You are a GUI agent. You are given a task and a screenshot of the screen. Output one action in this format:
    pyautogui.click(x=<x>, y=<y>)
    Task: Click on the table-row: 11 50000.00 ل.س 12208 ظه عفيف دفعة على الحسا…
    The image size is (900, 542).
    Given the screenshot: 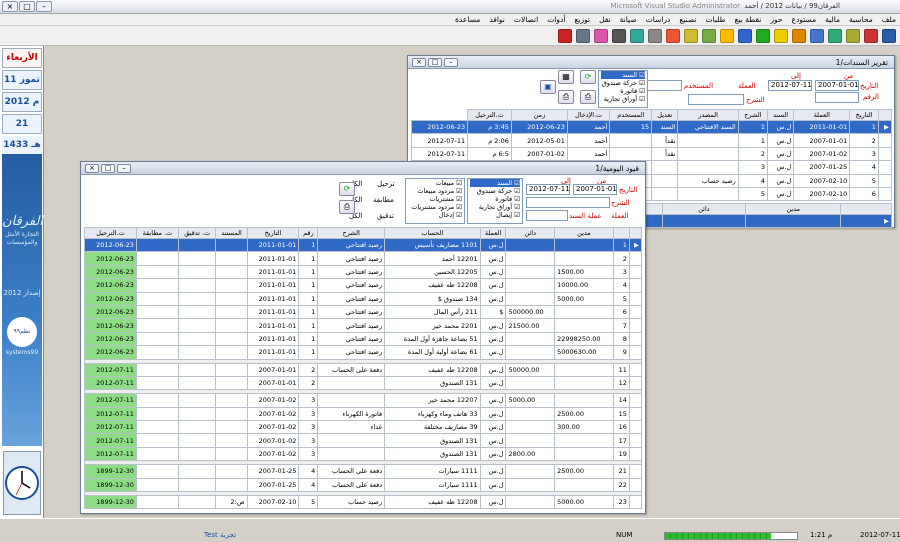 What is the action you would take?
    pyautogui.click(x=363, y=369)
    